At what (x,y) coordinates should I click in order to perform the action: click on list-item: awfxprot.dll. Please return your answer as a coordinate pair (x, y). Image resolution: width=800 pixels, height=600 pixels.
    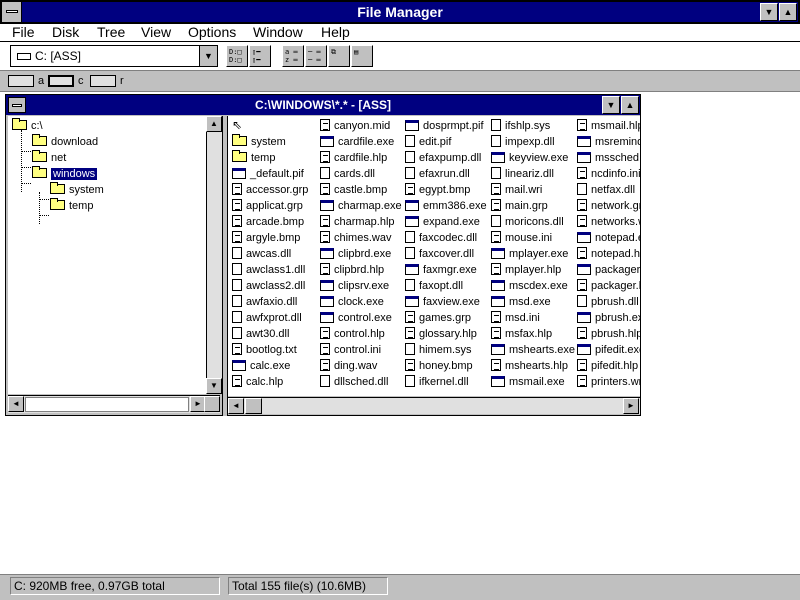
    Looking at the image, I should click on (270, 318).